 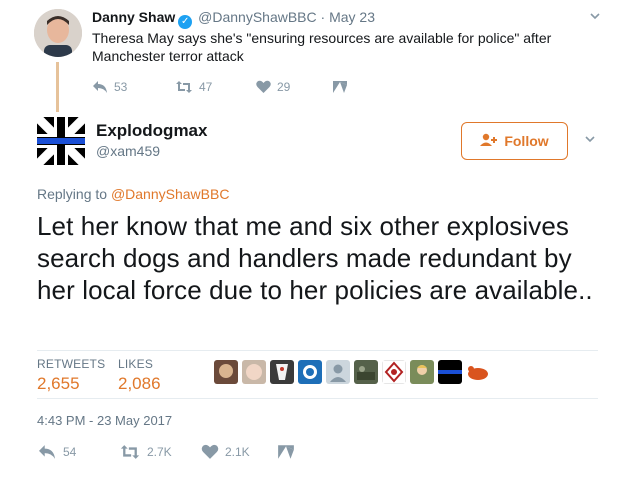 I want to click on reply-count: 54, so click(x=70, y=452).